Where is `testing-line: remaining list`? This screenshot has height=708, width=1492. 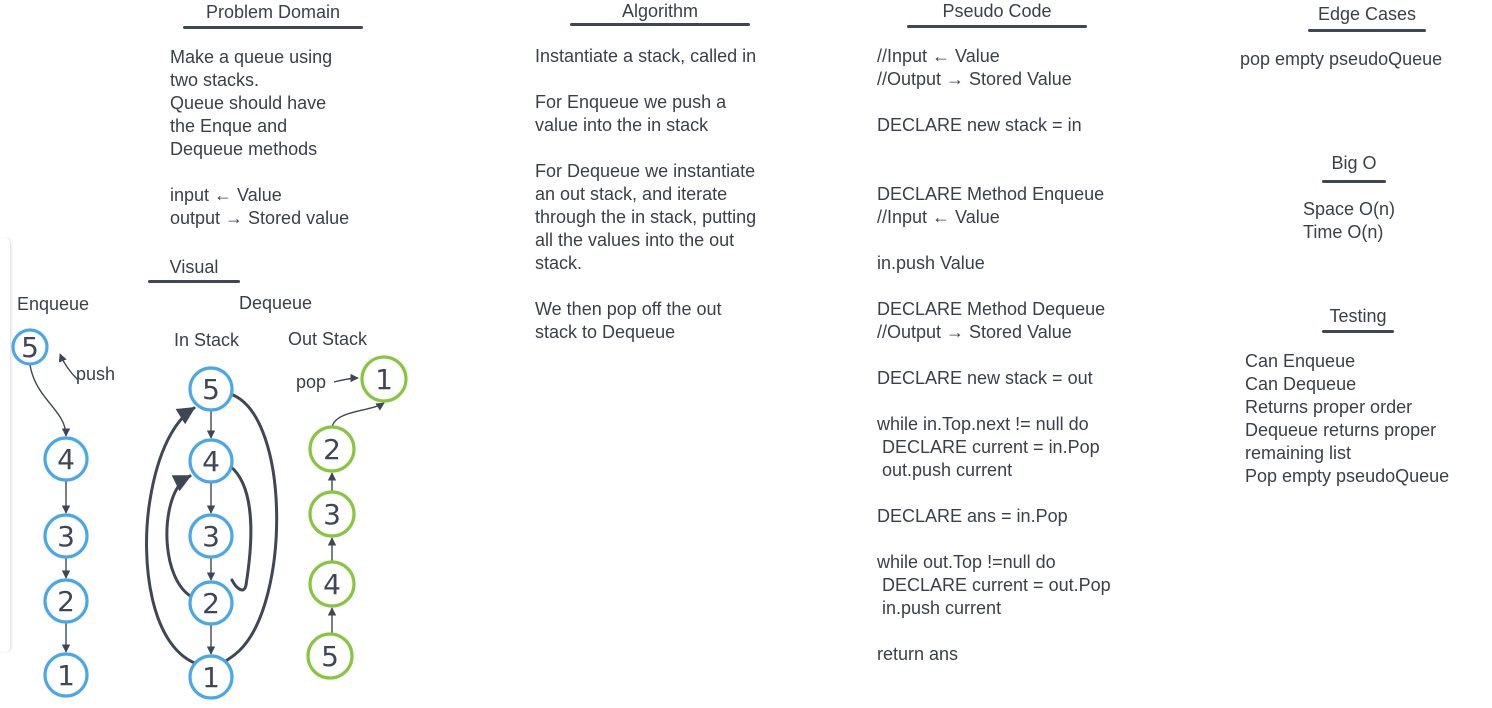 testing-line: remaining list is located at coordinates (1298, 453).